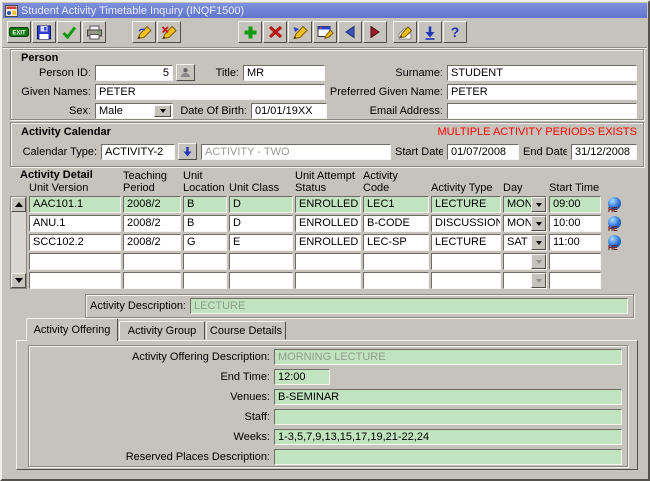 This screenshot has width=650, height=481. Describe the element at coordinates (405, 32) in the screenshot. I see `edit-button` at that location.